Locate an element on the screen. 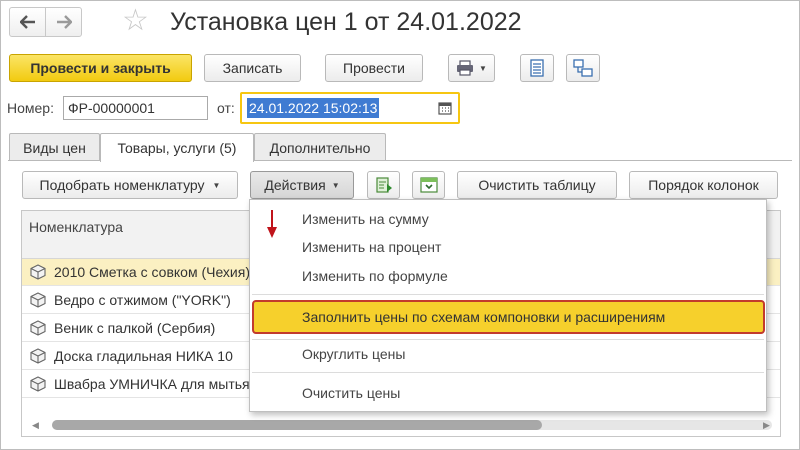 Image resolution: width=800 pixels, height=450 pixels. actions-button: Действия ▼ is located at coordinates (302, 185).